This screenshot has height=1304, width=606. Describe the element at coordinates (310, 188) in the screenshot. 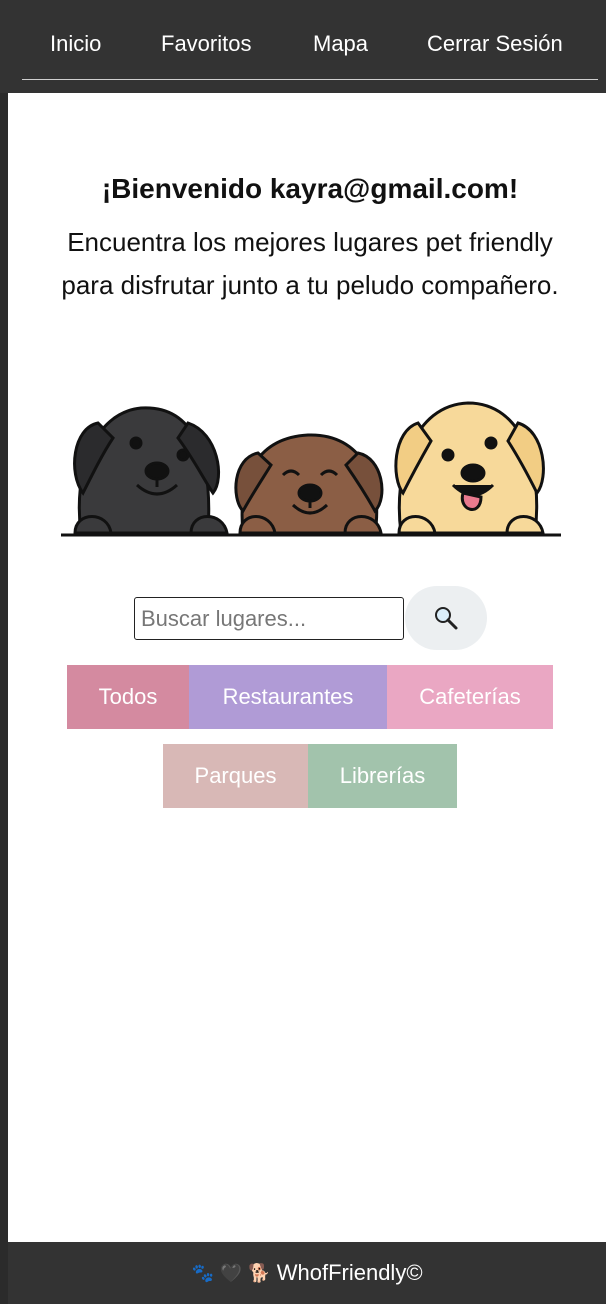

I see `welcome-heading: ¡Bienvenido kayra@gmail.com!` at that location.